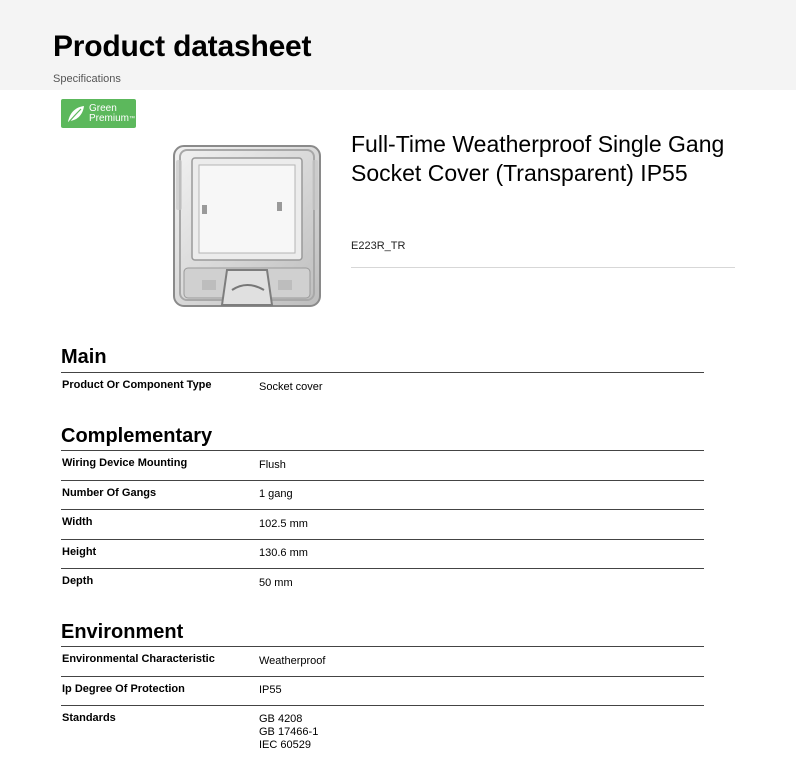  I want to click on spec-label: Width, so click(77, 522).